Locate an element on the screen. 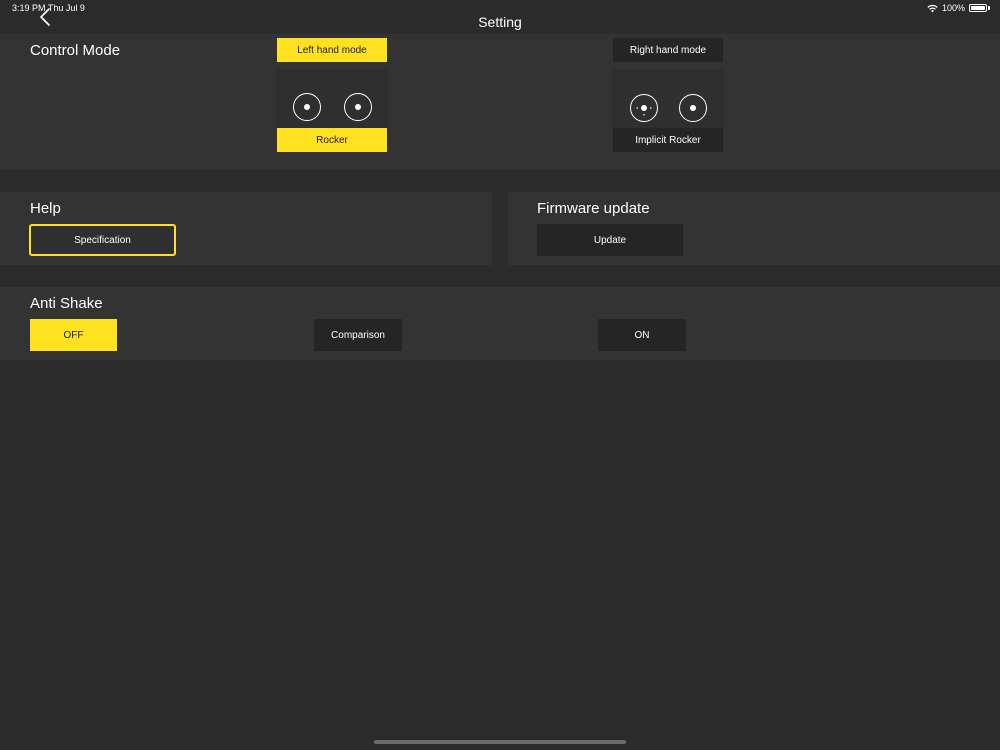 This screenshot has height=750, width=1000. anti-shake-comparison-button: Comparison is located at coordinates (358, 335).